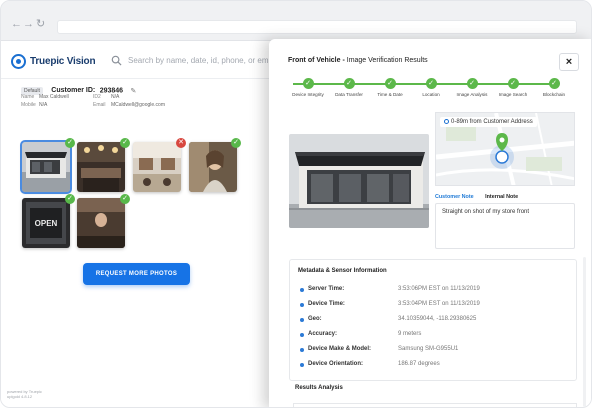 The image size is (592, 408). Describe the element at coordinates (20, 396) in the screenshot. I see `footer-line: uplgold 4.8.12` at that location.